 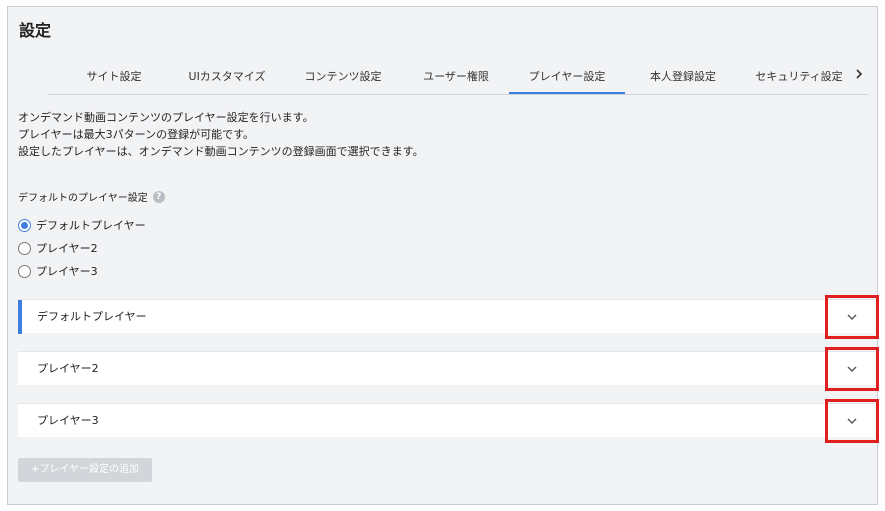 I want to click on description-line: オンデマンド動画コンテンツのプレイヤー設定を行います。, so click(x=166, y=117).